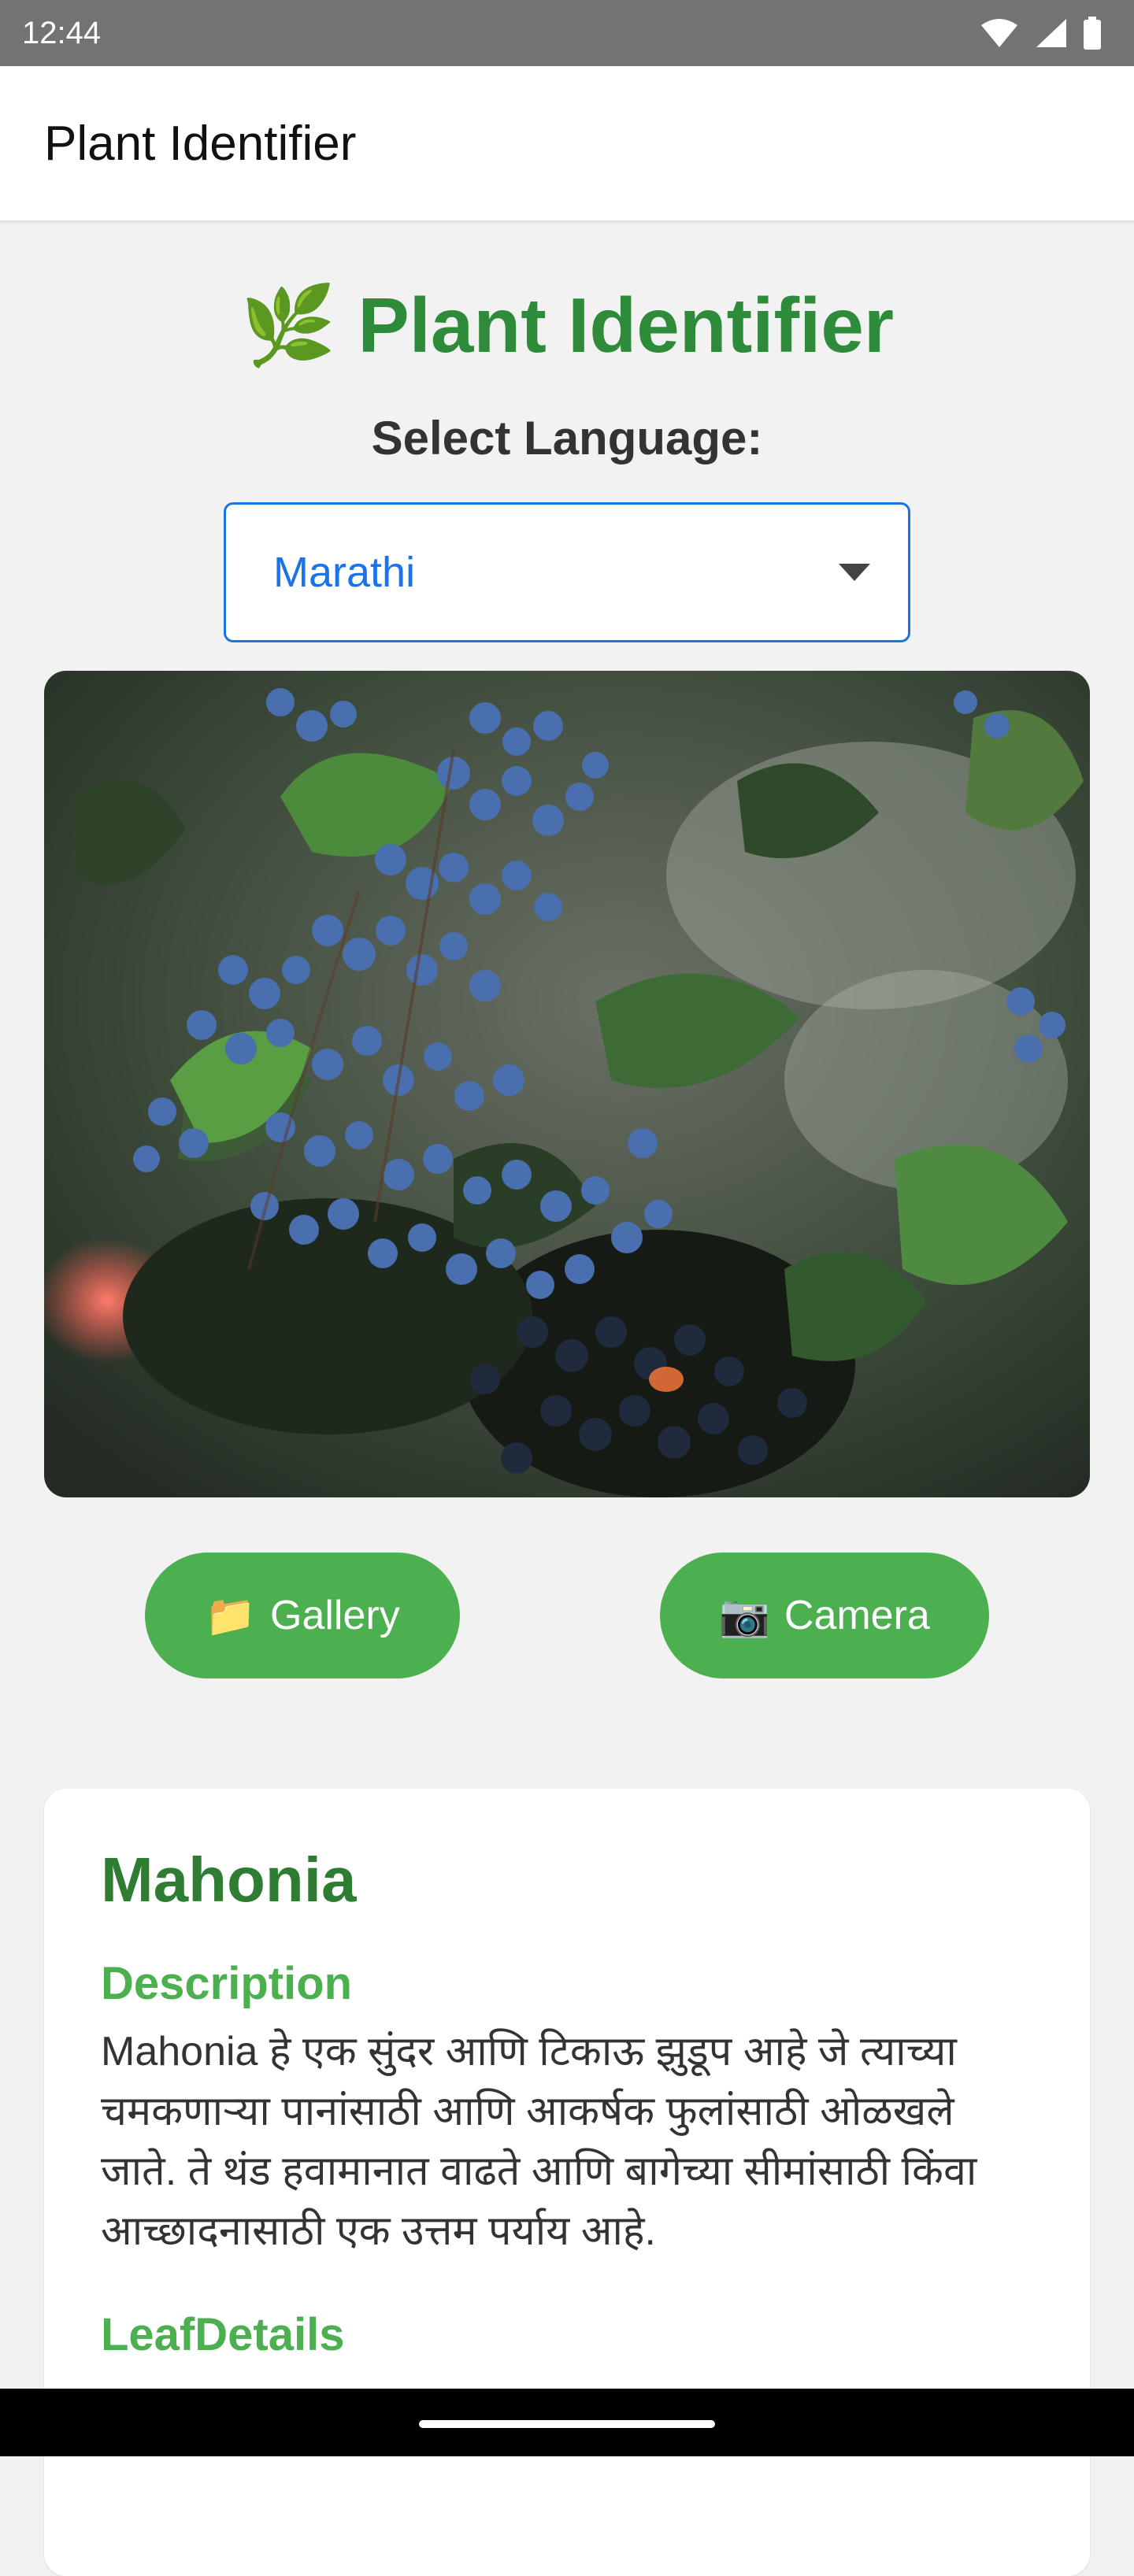 The width and height of the screenshot is (1134, 2576). I want to click on camera-button: 📷 Camera, so click(824, 1615).